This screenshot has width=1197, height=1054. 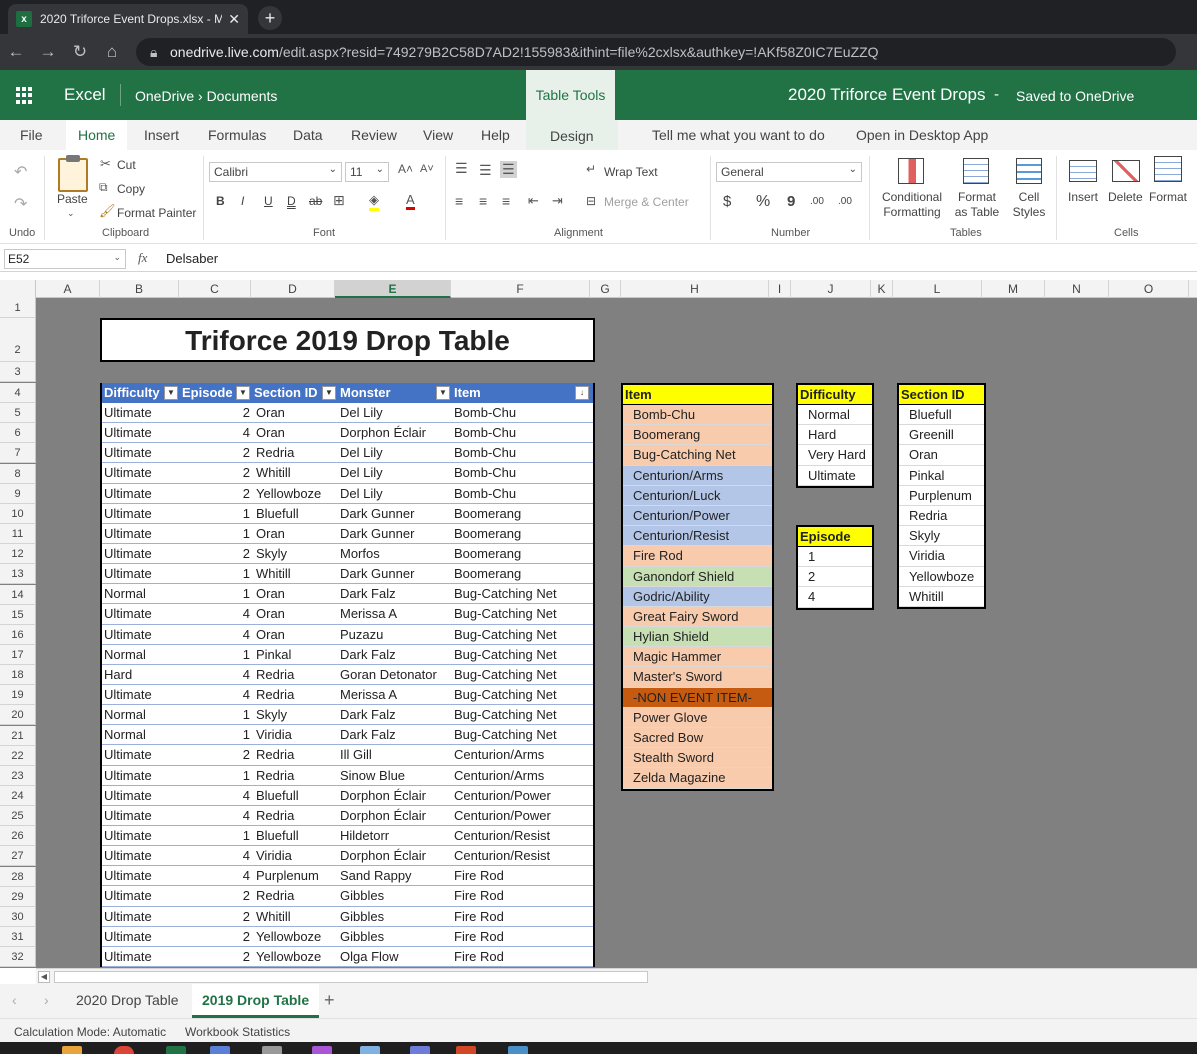 What do you see at coordinates (1149, 289) in the screenshot?
I see `column-header-o: O` at bounding box center [1149, 289].